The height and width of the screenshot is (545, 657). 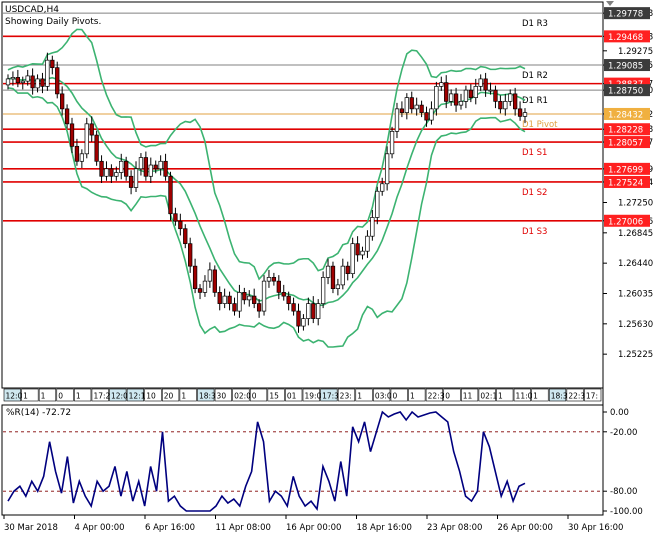 What do you see at coordinates (623, 492) in the screenshot?
I see `wpr-tick-label: -80.00` at bounding box center [623, 492].